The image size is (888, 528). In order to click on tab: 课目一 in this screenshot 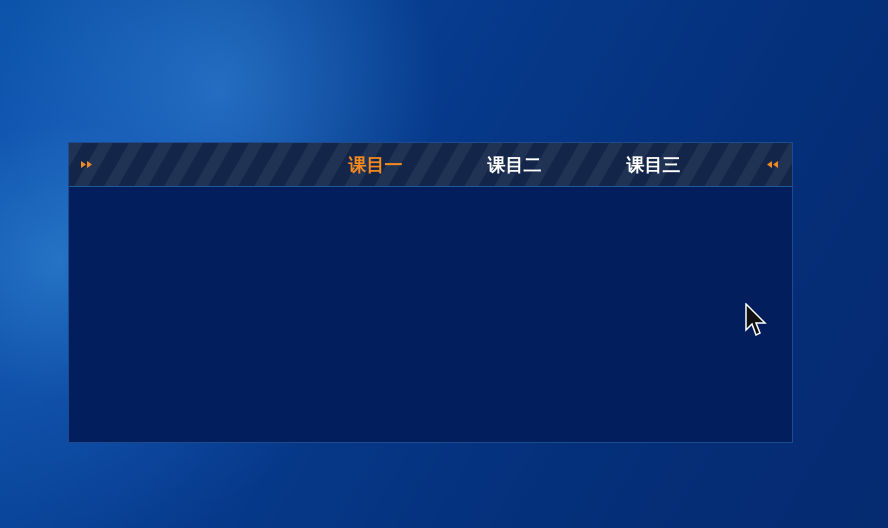, I will do `click(375, 164)`.